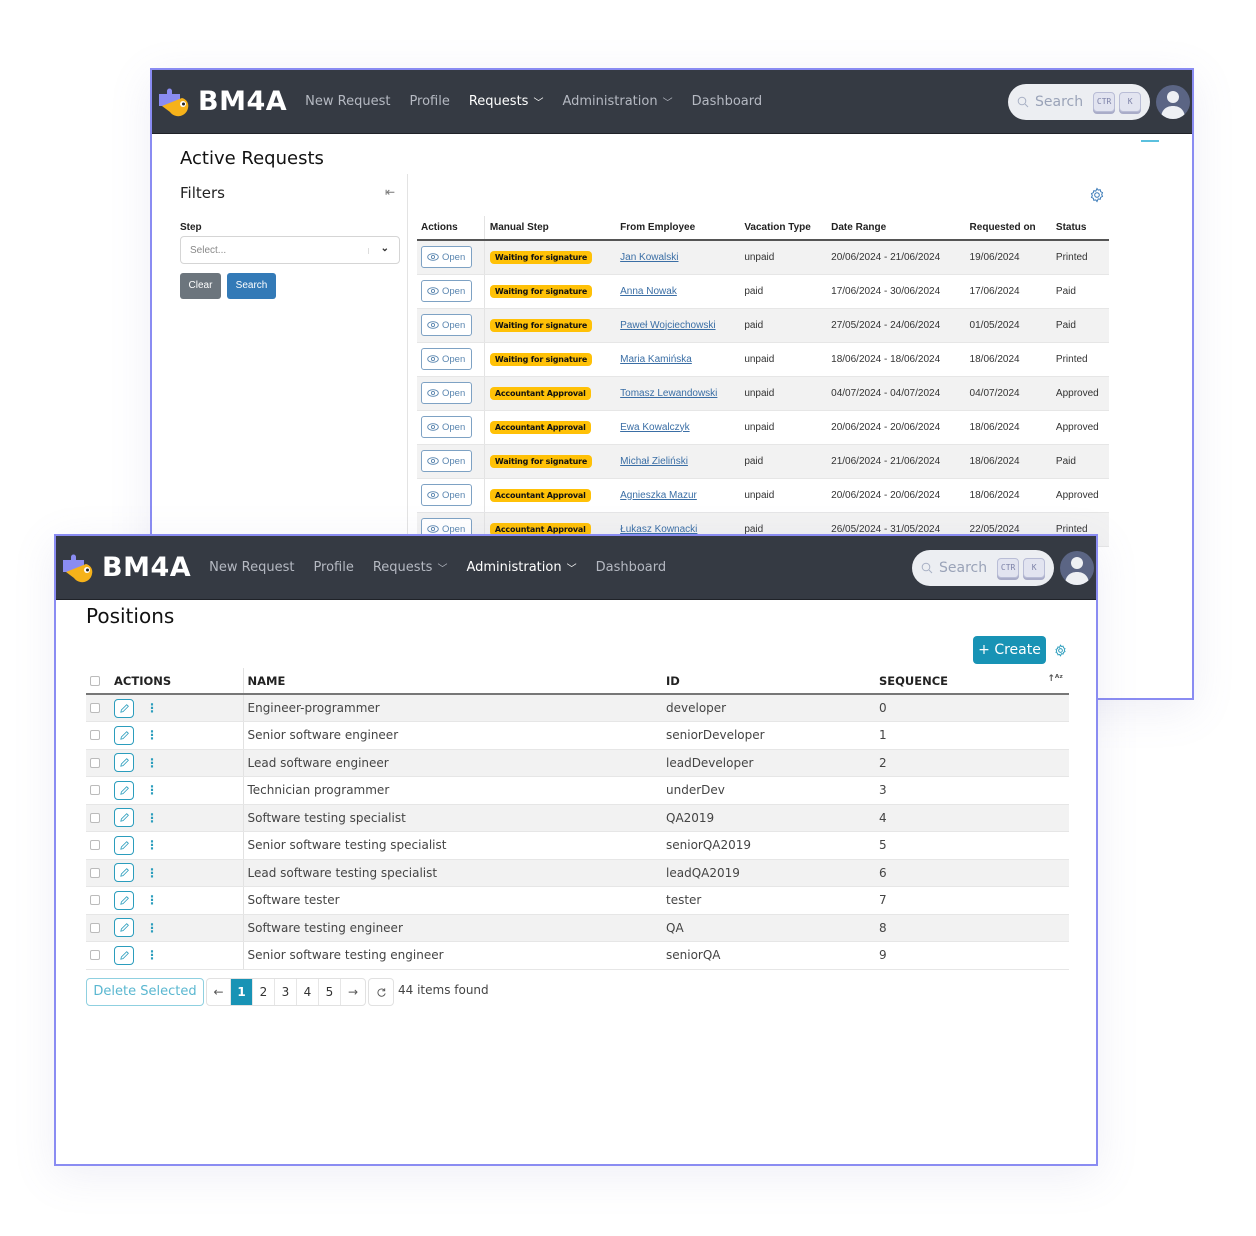 The image size is (1256, 1236). I want to click on manual-step-cell: Waiting for signature, so click(550, 257).